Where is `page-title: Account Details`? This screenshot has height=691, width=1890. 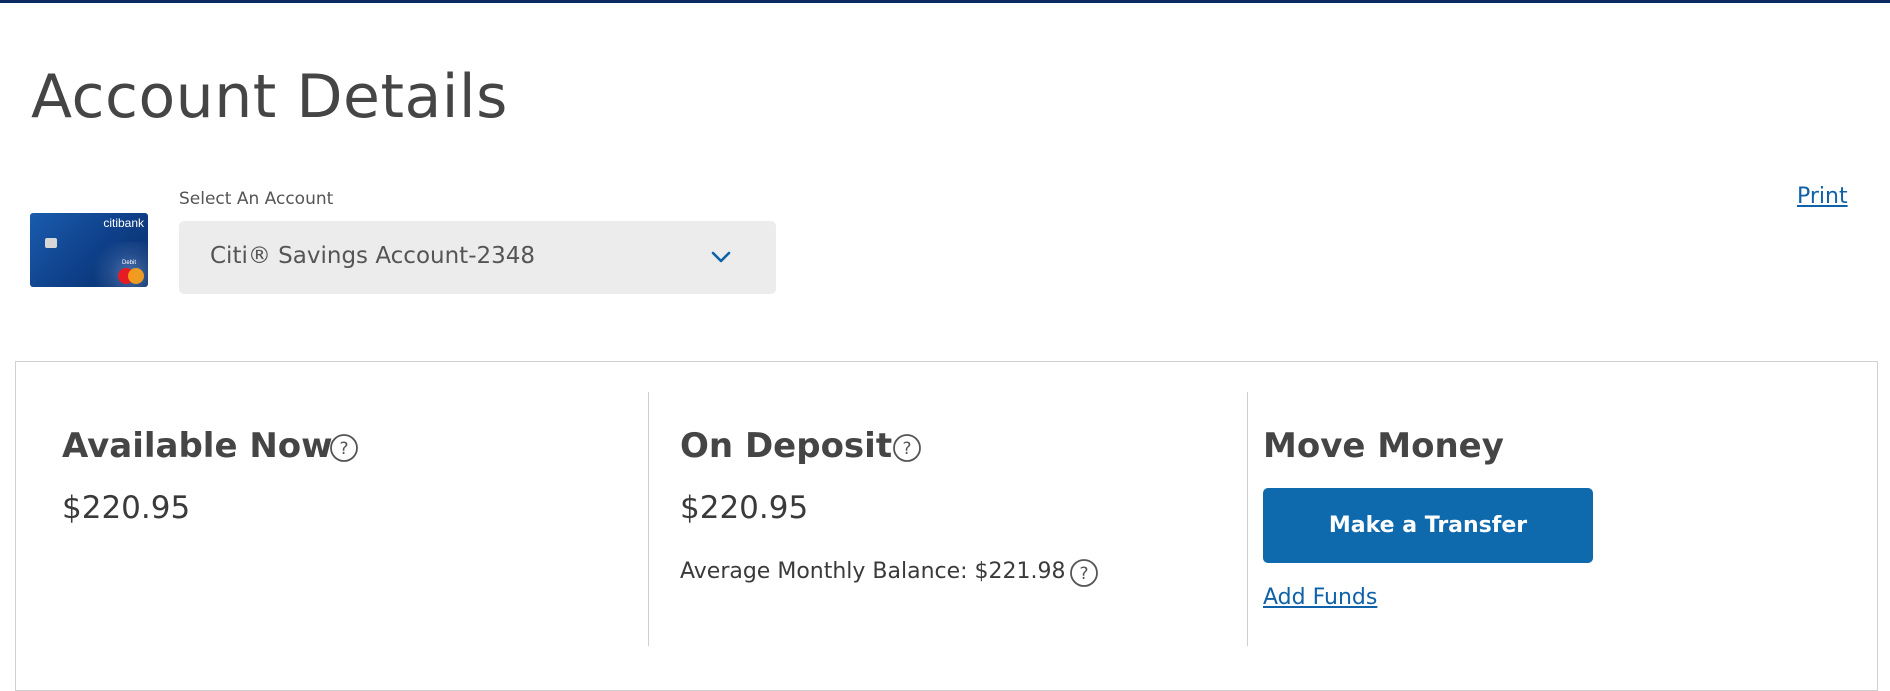
page-title: Account Details is located at coordinates (269, 97).